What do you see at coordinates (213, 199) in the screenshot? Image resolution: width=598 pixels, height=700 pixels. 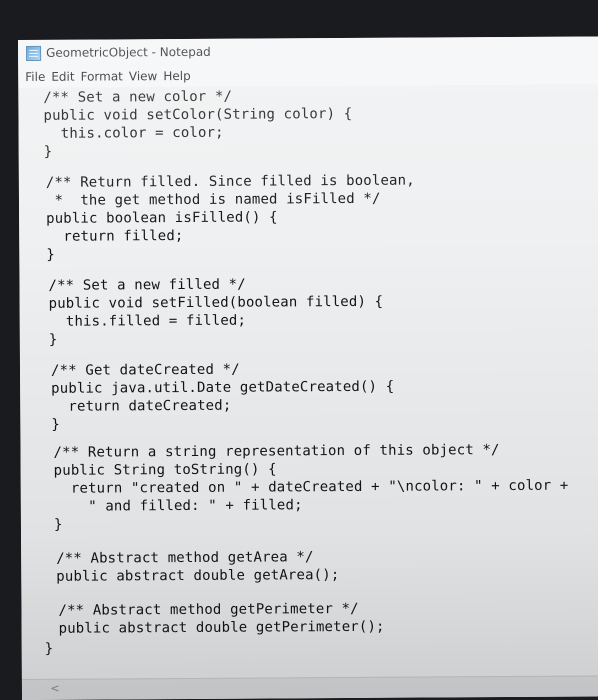 I see `code-line: * the get method is named isFilled */` at bounding box center [213, 199].